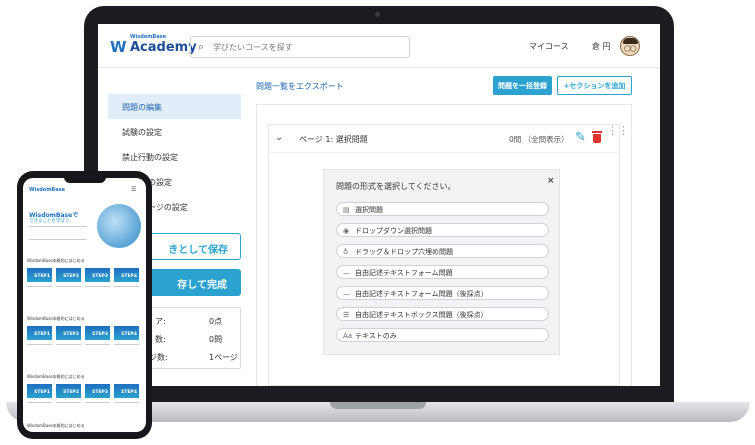 The image size is (755, 445). What do you see at coordinates (630, 41) in the screenshot?
I see `avatar-hair` at bounding box center [630, 41].